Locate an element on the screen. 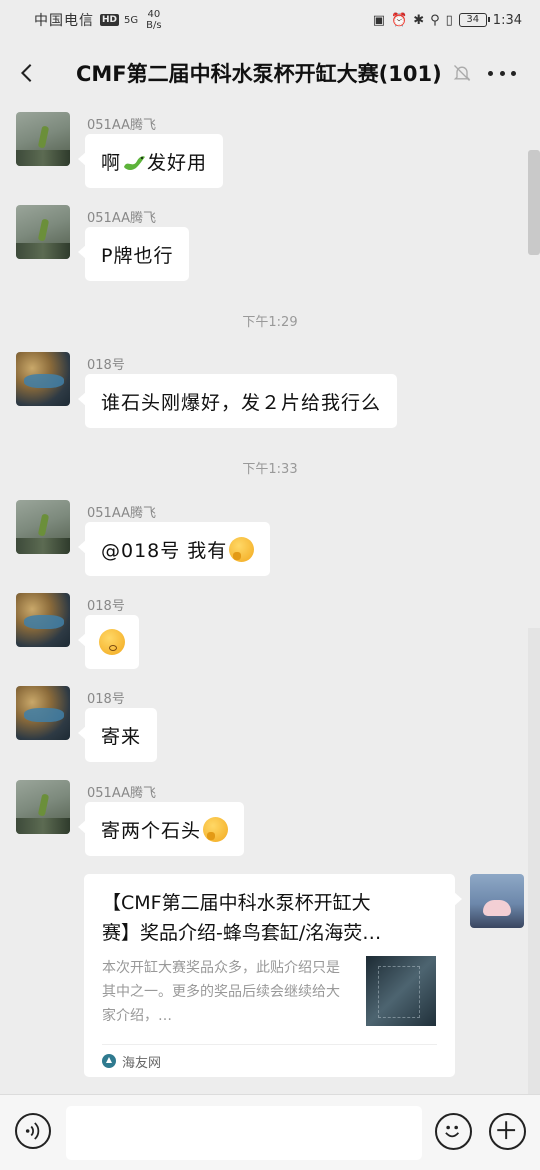 The height and width of the screenshot is (1170, 540). message-text: 谁石头刚爆好，发２片给我行么 is located at coordinates (241, 402).